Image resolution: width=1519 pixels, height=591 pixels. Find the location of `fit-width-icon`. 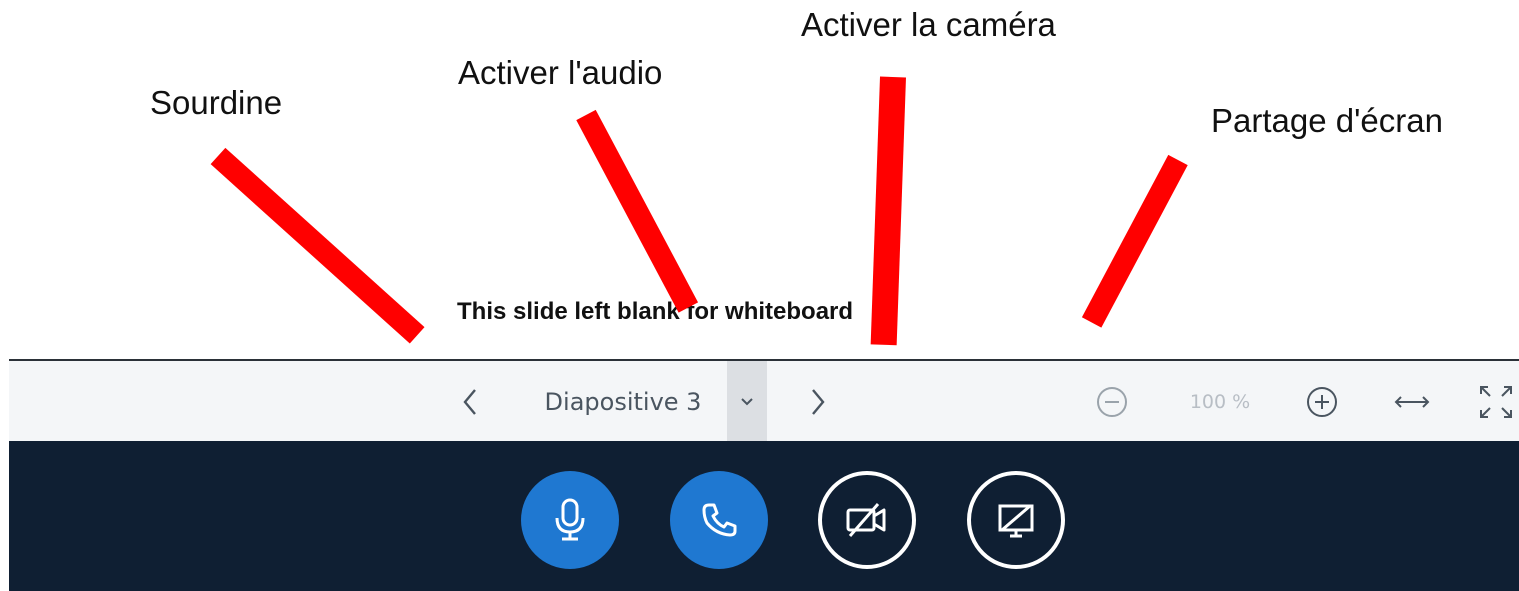

fit-width-icon is located at coordinates (1412, 402).